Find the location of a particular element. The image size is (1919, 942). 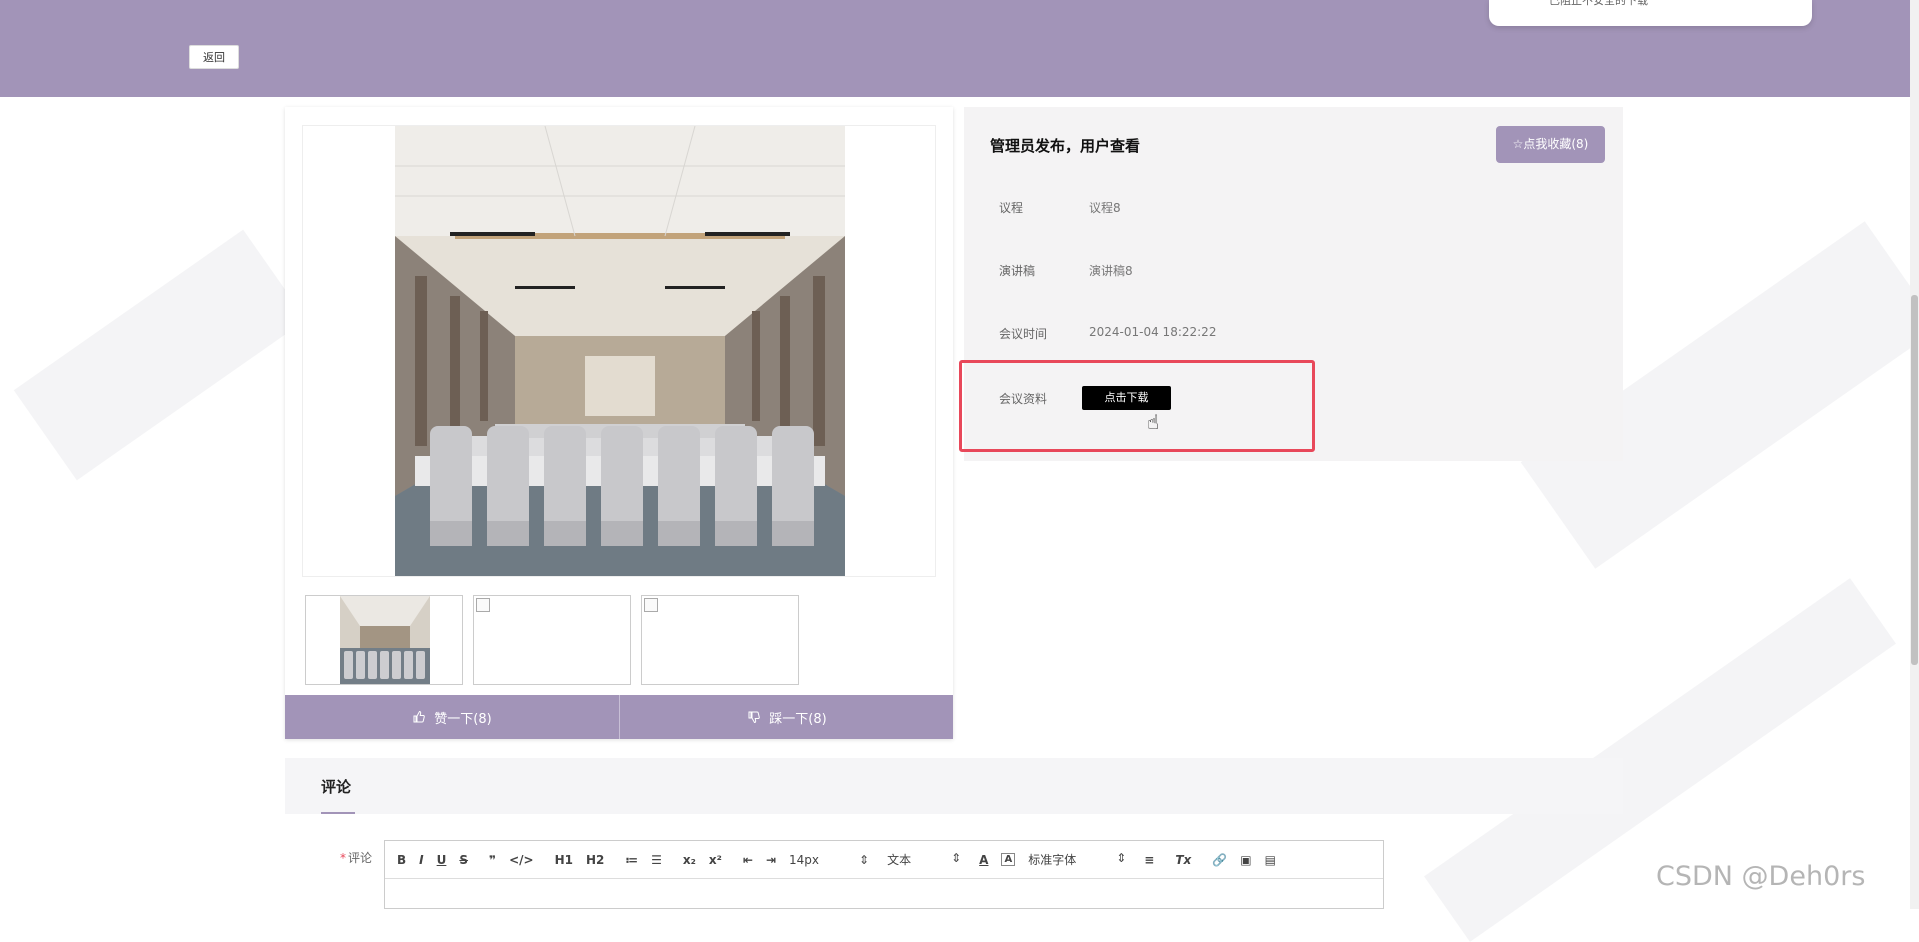

required-mark: * is located at coordinates (343, 858).